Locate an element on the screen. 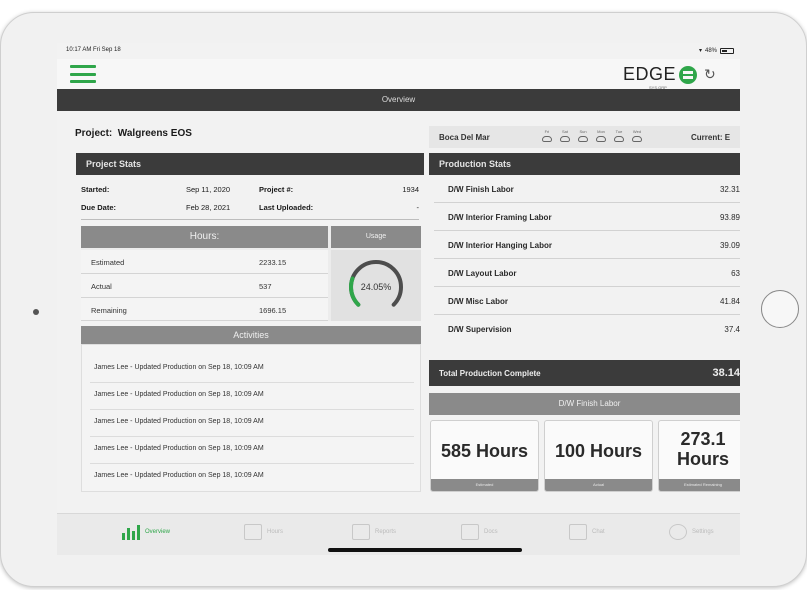 The image size is (807, 590). production-label: D/W Layout Labor is located at coordinates (482, 273).